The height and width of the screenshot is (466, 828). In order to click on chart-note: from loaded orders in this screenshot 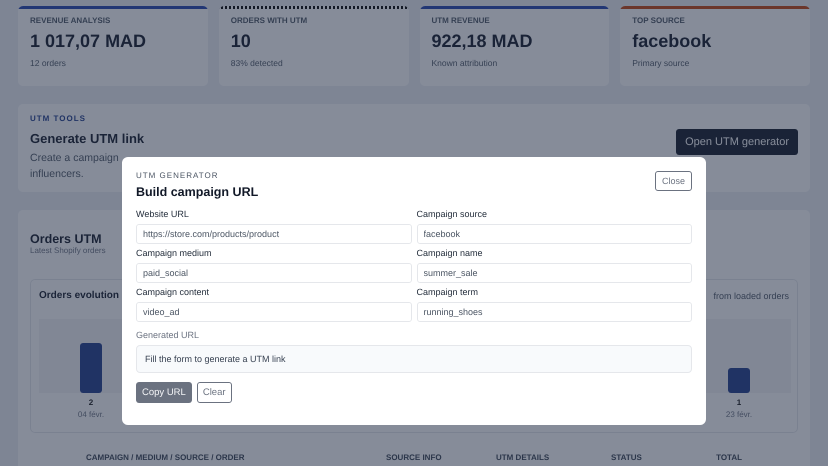, I will do `click(751, 296)`.